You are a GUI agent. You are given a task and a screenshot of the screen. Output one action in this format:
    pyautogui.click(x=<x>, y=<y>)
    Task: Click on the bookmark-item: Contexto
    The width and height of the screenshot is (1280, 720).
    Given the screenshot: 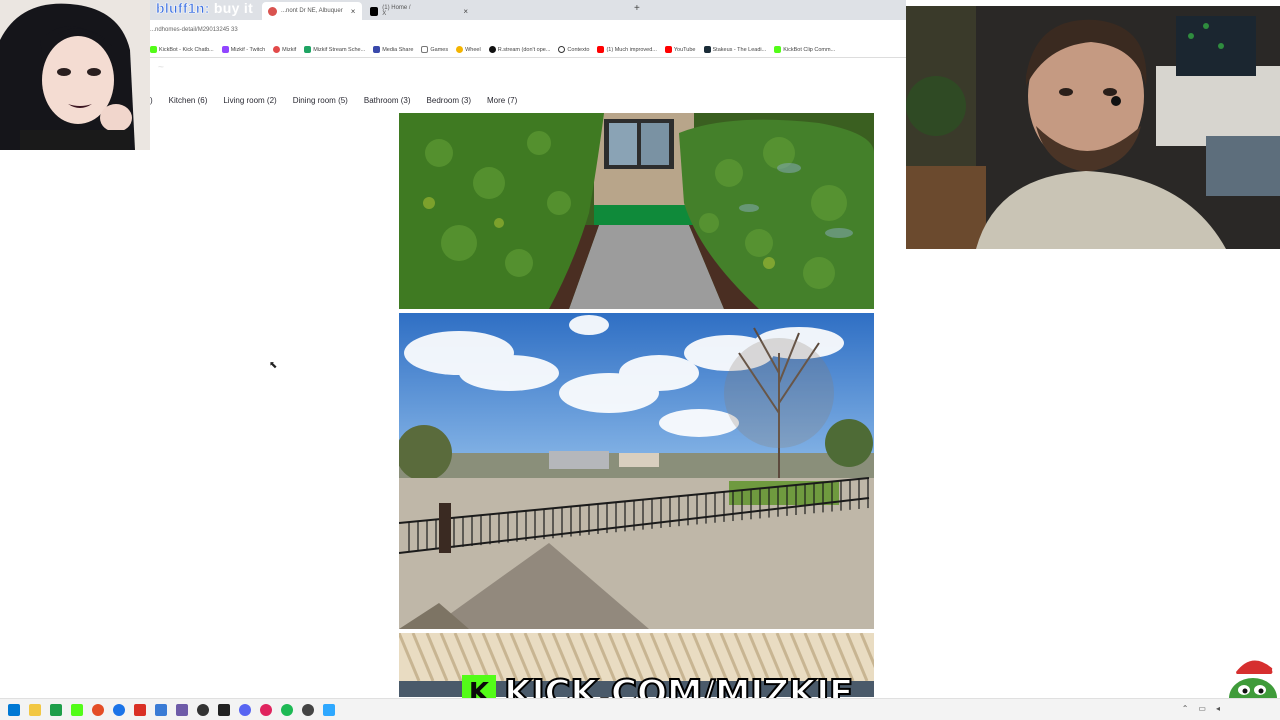 What is the action you would take?
    pyautogui.click(x=573, y=49)
    